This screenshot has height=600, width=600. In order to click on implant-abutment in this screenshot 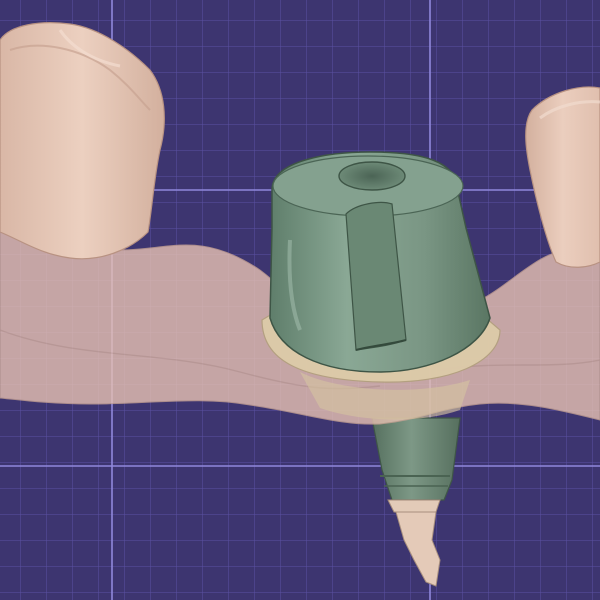, I will do `click(380, 262)`.